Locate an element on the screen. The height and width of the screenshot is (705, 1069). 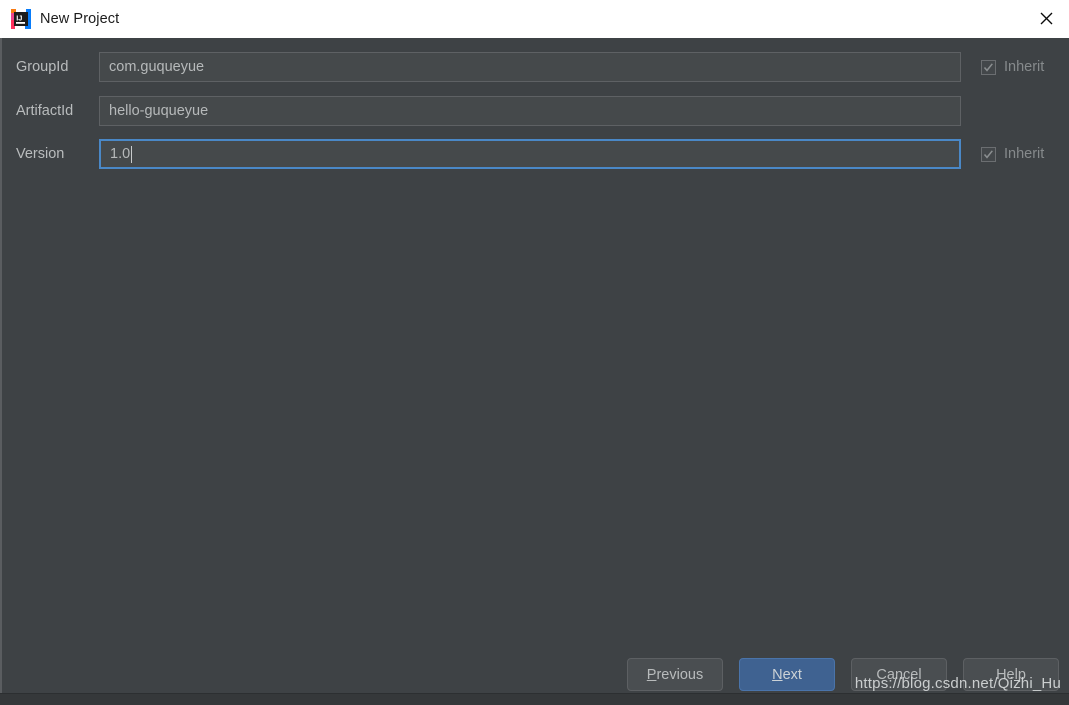
artifactid-label: ArtifactId is located at coordinates (45, 111).